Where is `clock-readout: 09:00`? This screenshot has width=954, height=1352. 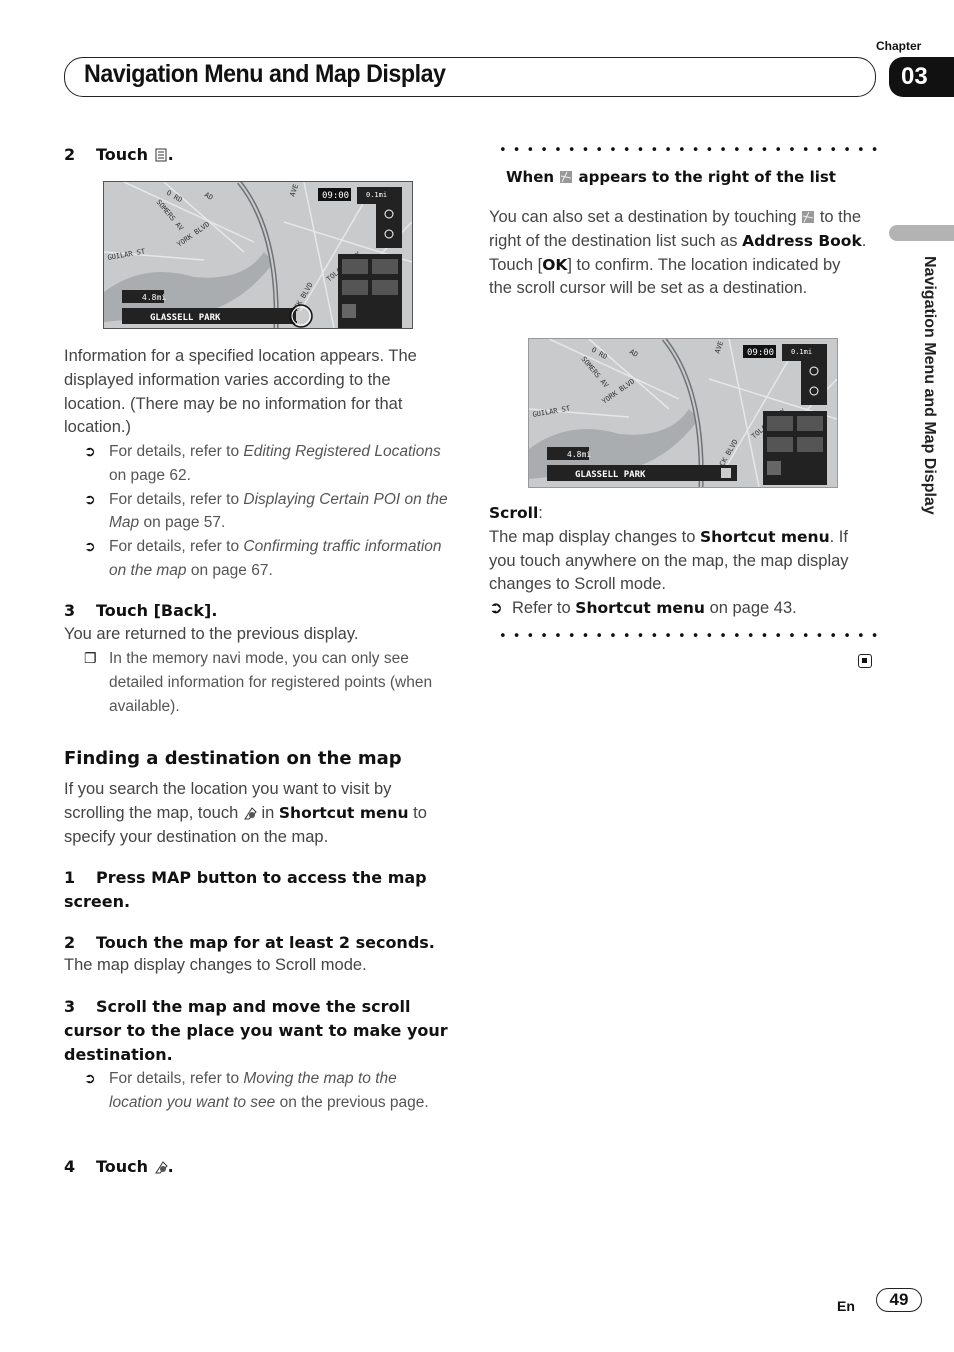 clock-readout: 09:00 is located at coordinates (335, 196).